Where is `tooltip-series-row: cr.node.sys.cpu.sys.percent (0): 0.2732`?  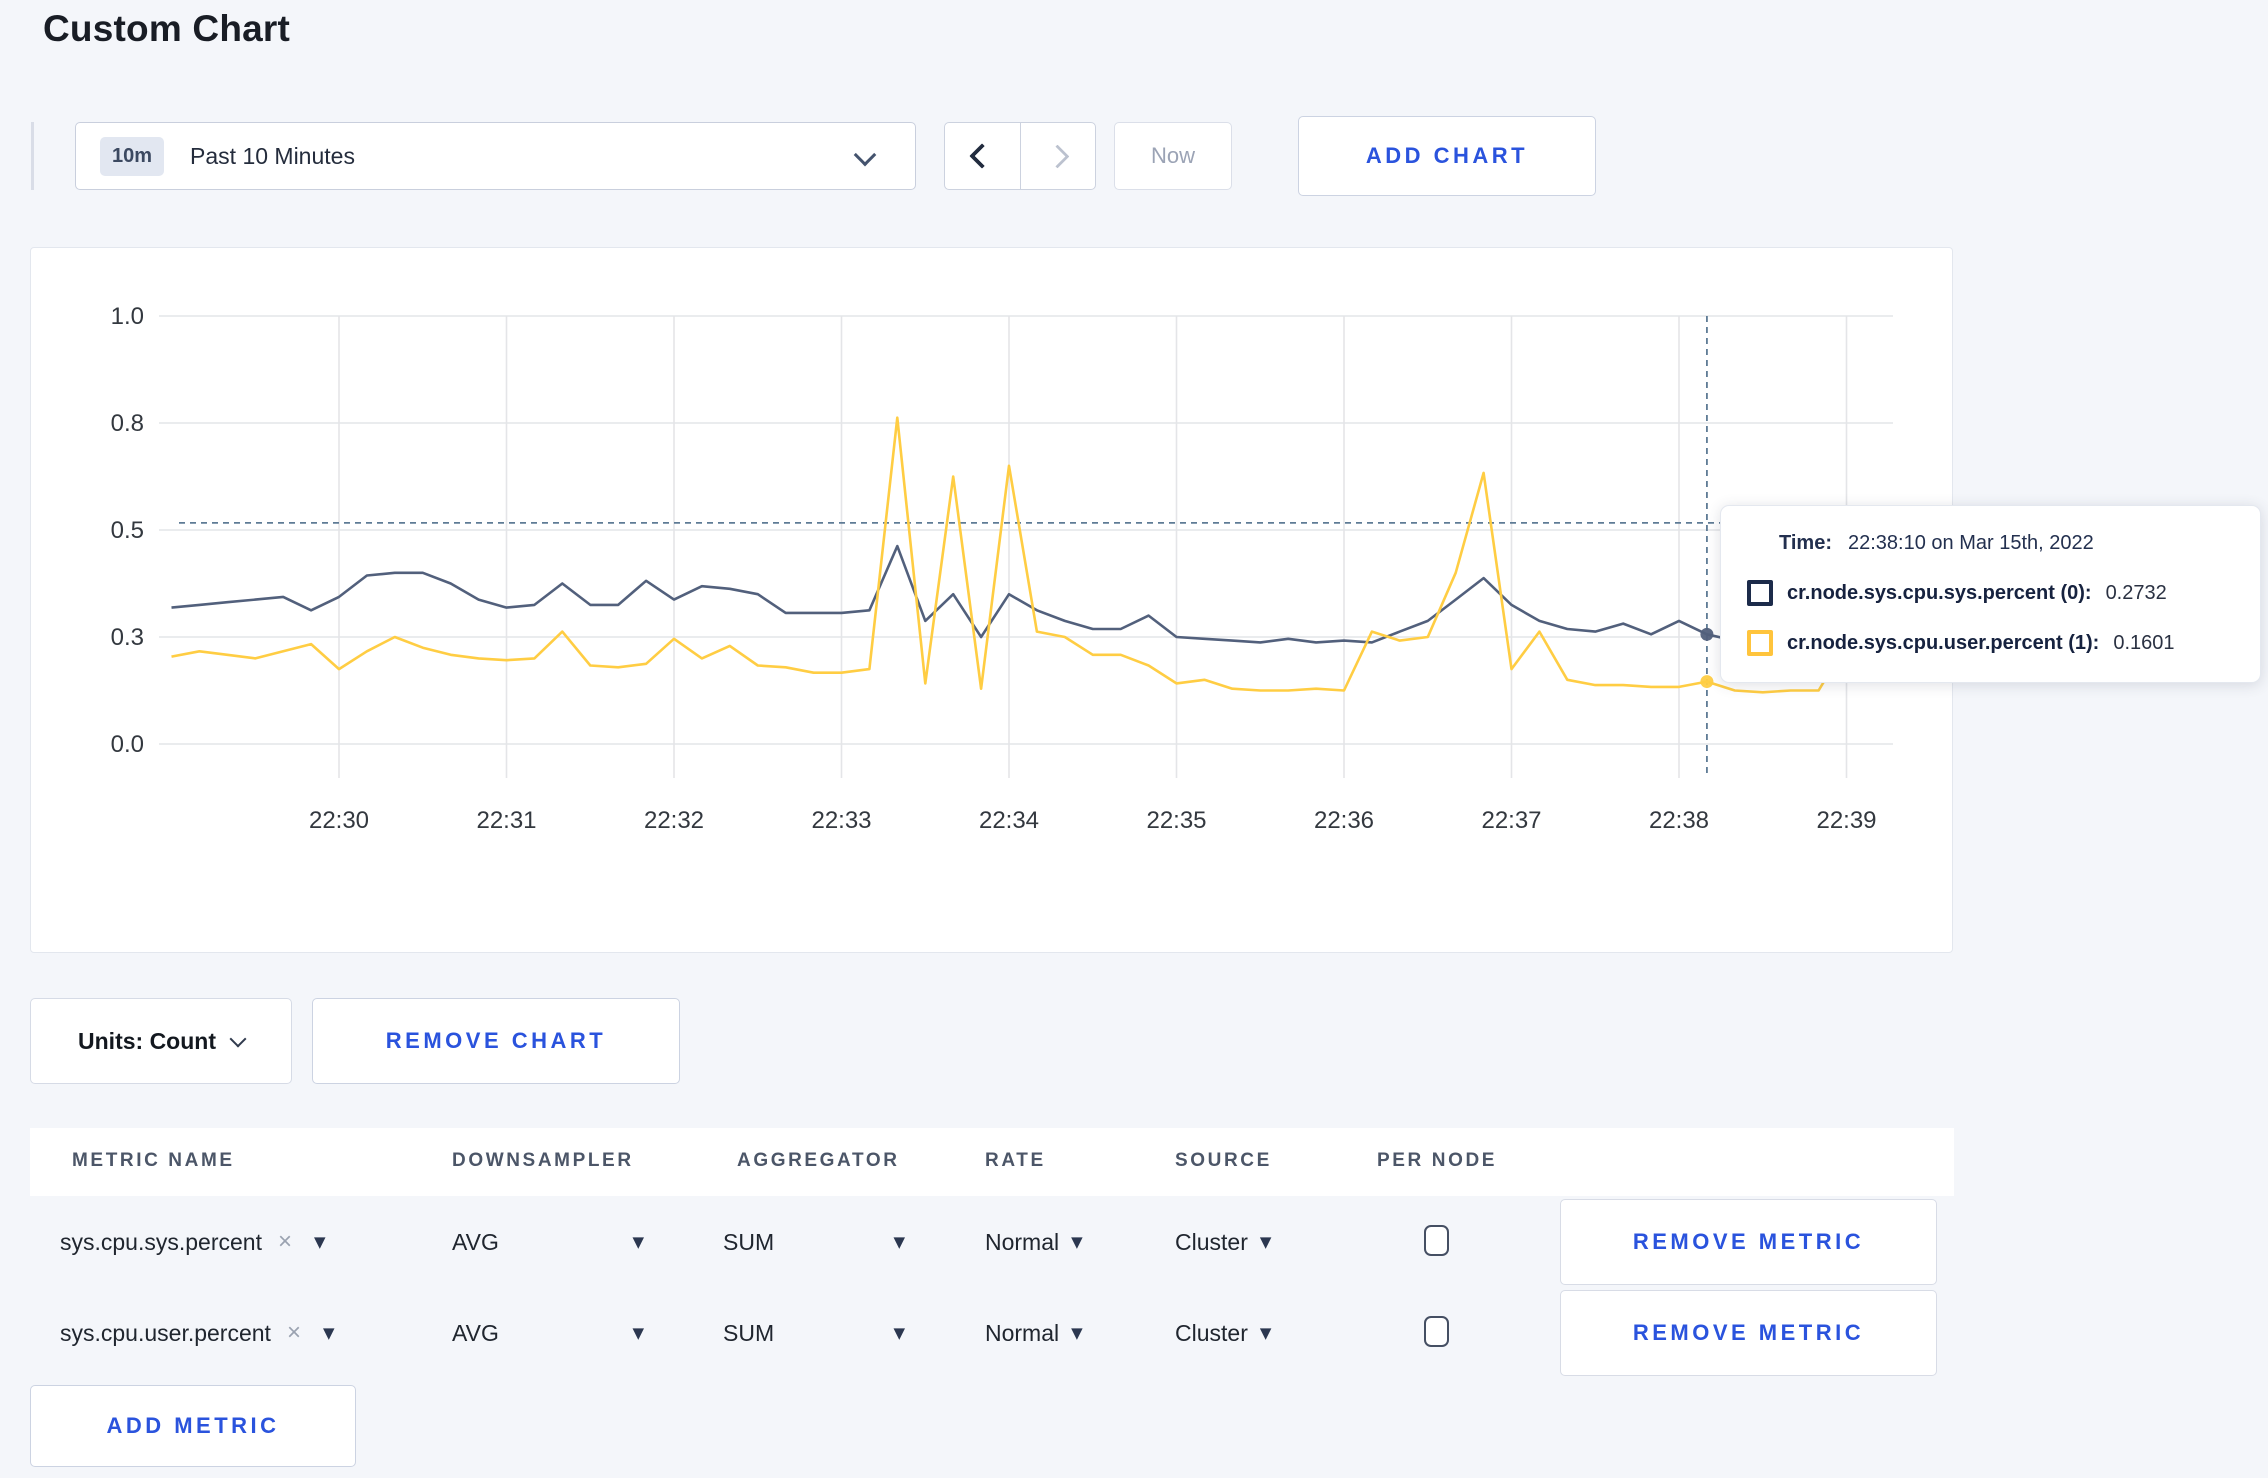
tooltip-series-row: cr.node.sys.cpu.sys.percent (0): 0.2732 is located at coordinates (1957, 593).